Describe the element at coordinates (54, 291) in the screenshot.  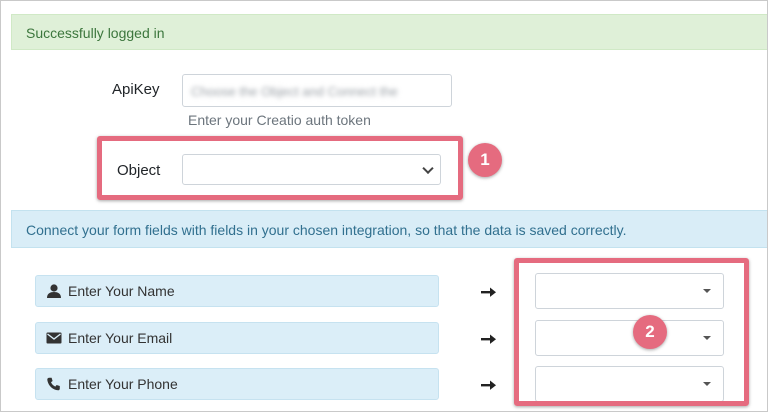
I see `user-icon` at that location.